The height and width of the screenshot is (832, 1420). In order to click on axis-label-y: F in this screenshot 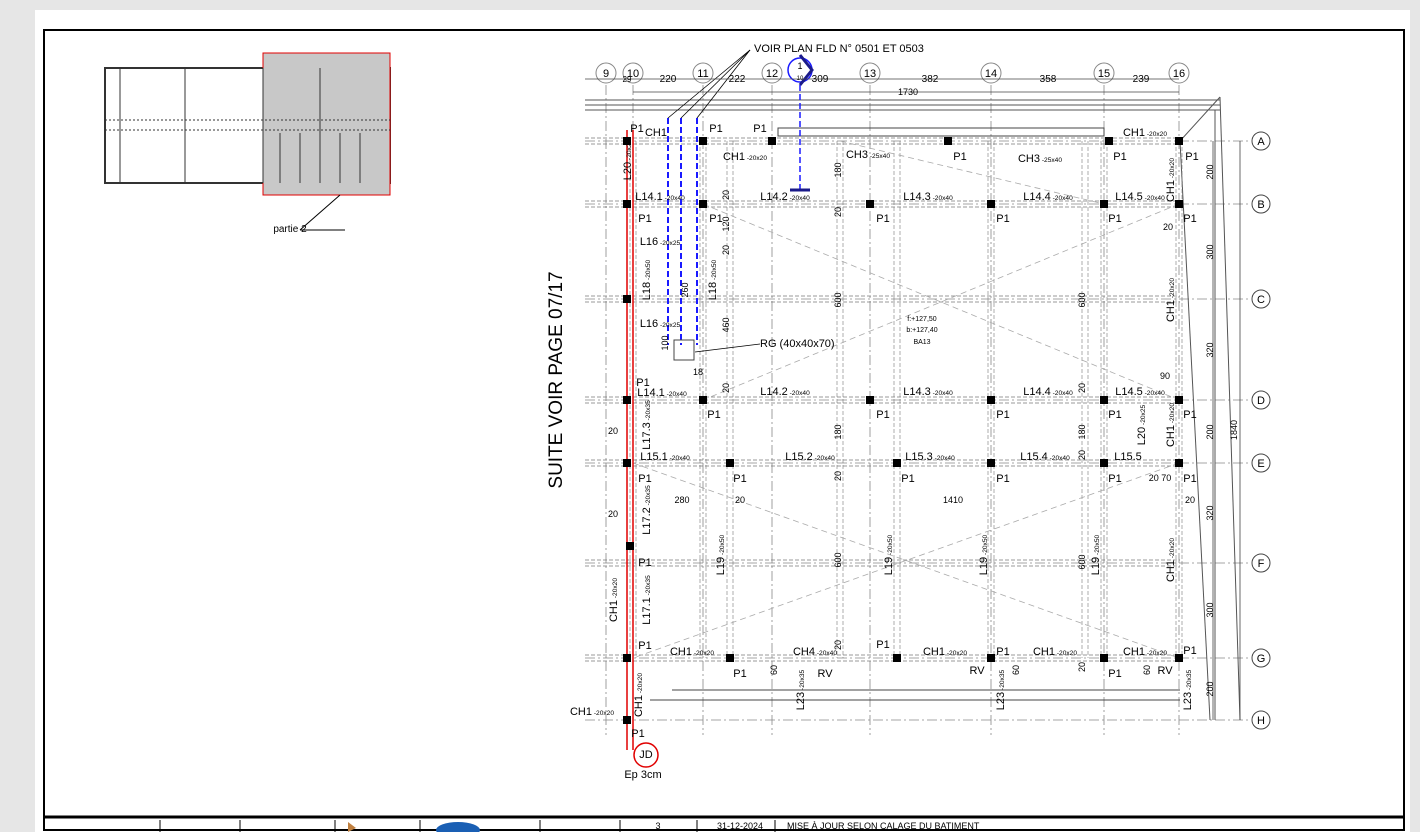, I will do `click(1261, 564)`.